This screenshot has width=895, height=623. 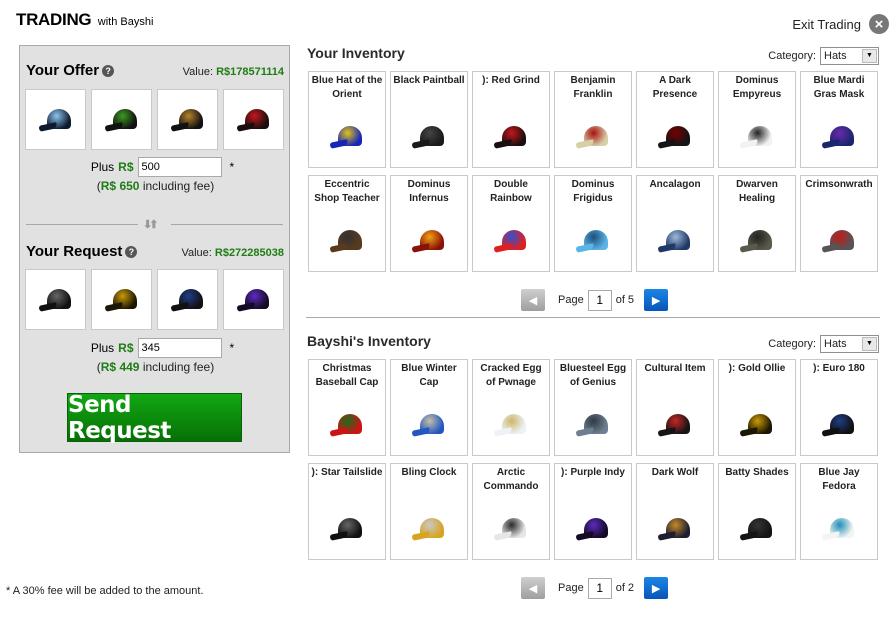 I want to click on inventory-separator, so click(x=593, y=317).